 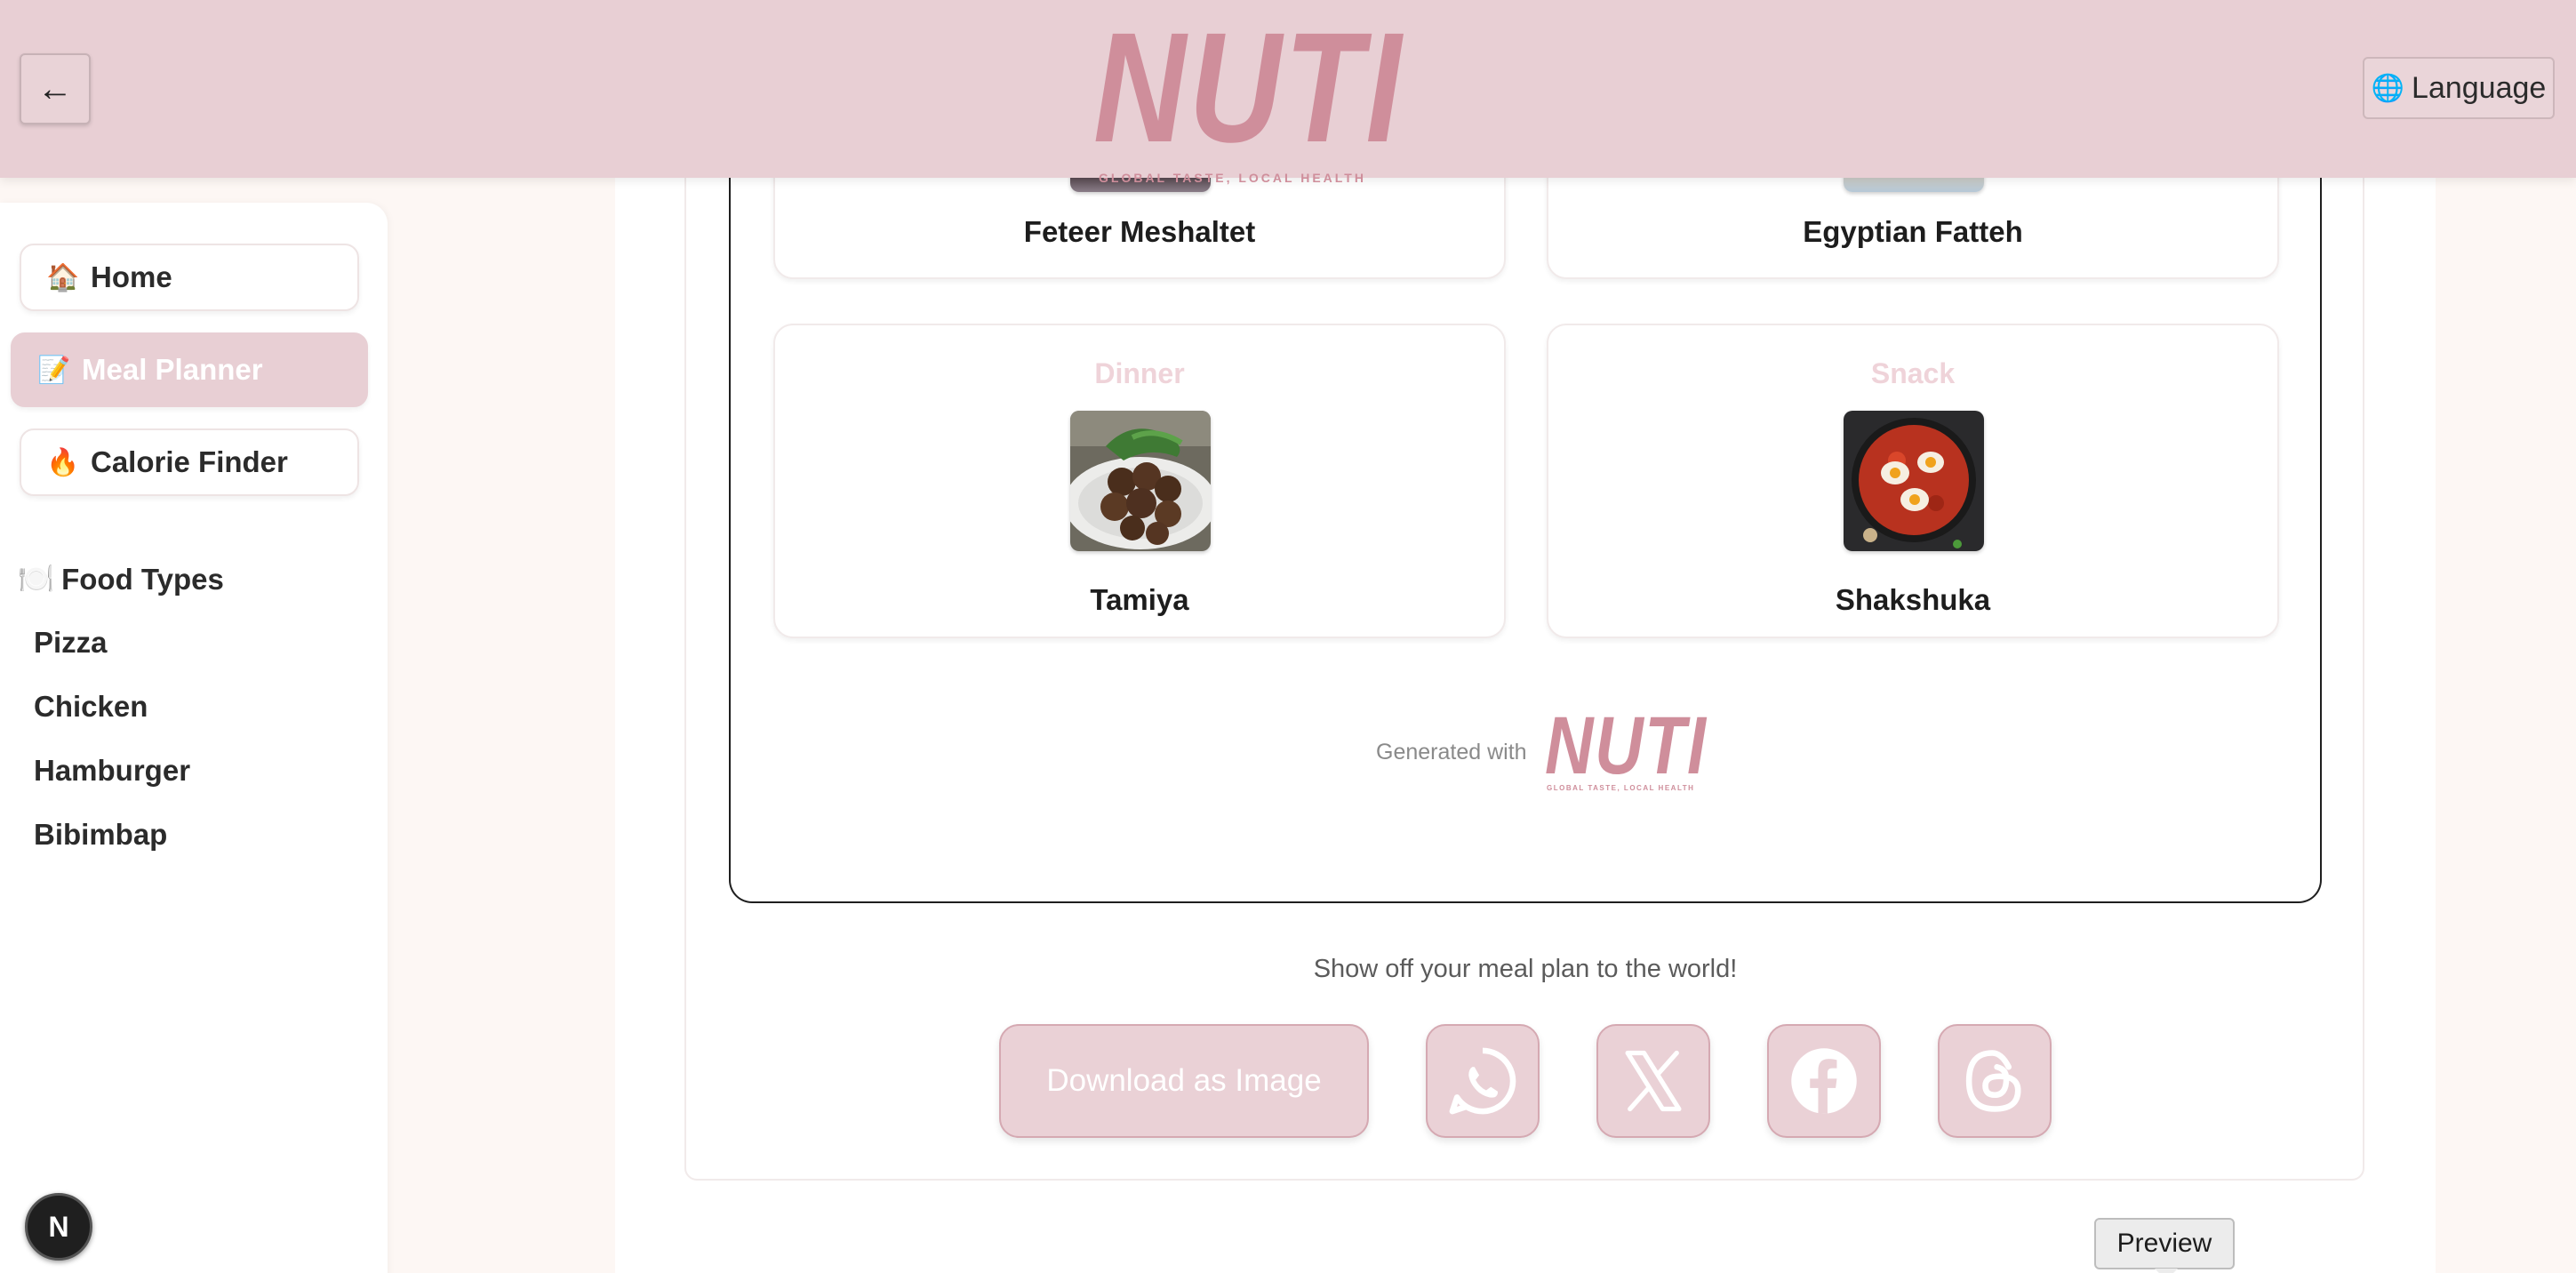 I want to click on meal-type: Snack, so click(x=1913, y=373).